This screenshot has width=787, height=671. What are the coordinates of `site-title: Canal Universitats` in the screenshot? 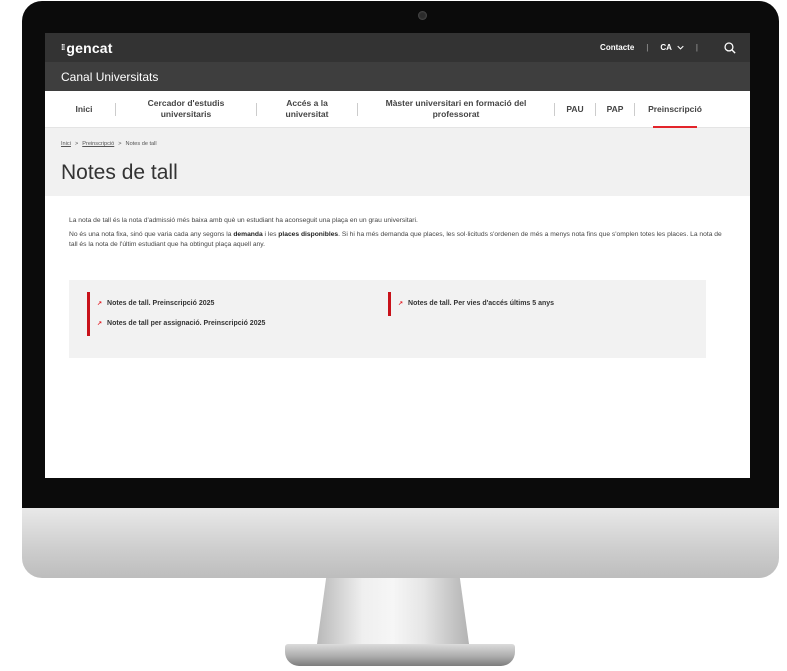 It's located at (109, 77).